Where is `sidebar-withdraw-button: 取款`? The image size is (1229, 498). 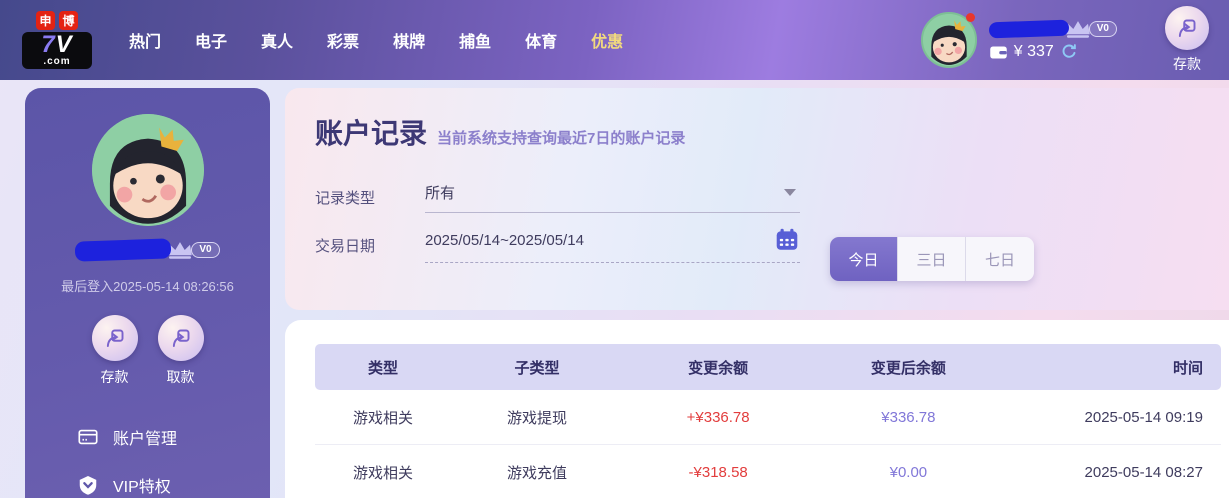
sidebar-withdraw-button: 取款 is located at coordinates (180, 351).